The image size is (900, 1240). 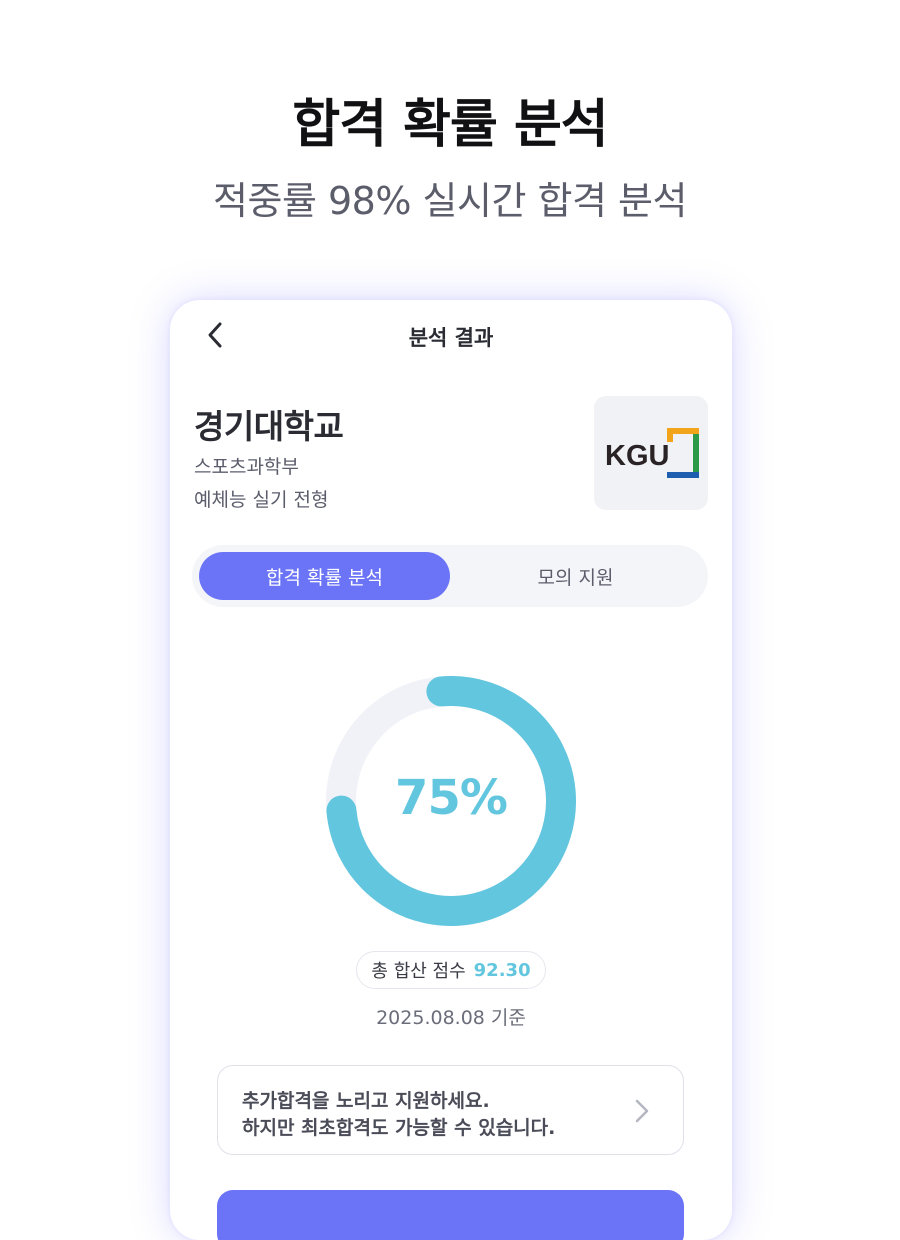 I want to click on school-logo: KGU, so click(x=651, y=453).